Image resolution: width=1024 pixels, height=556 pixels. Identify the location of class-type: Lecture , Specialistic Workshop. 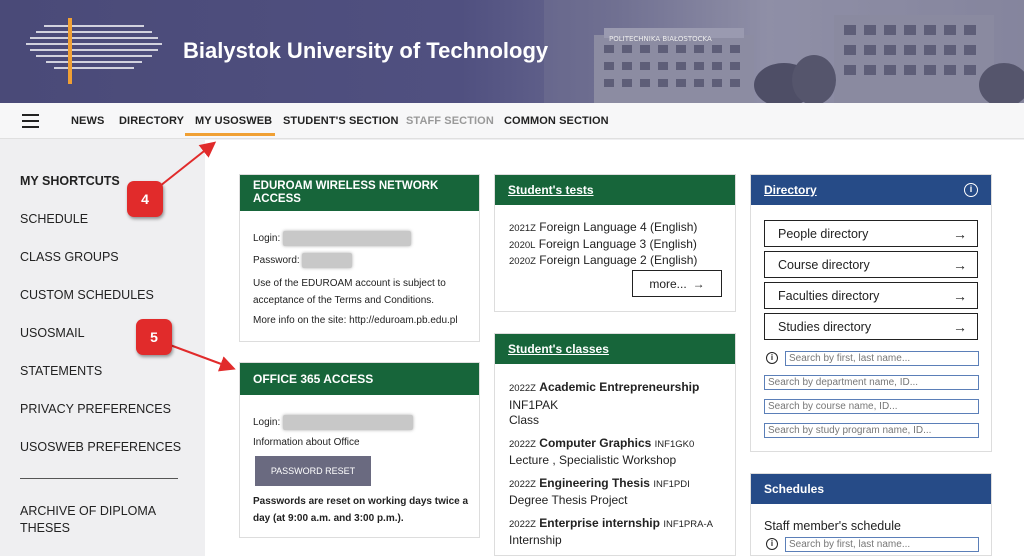
(593, 460).